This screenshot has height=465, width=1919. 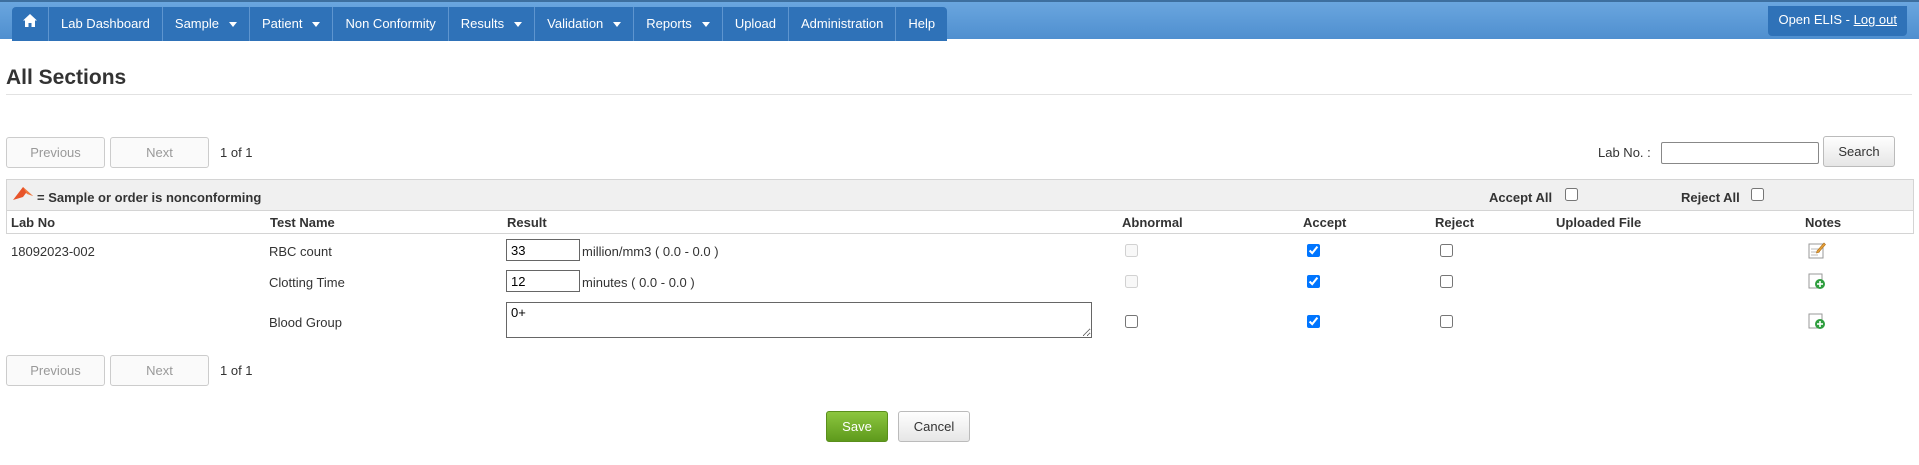 I want to click on col-reject: Reject, so click(x=1455, y=222).